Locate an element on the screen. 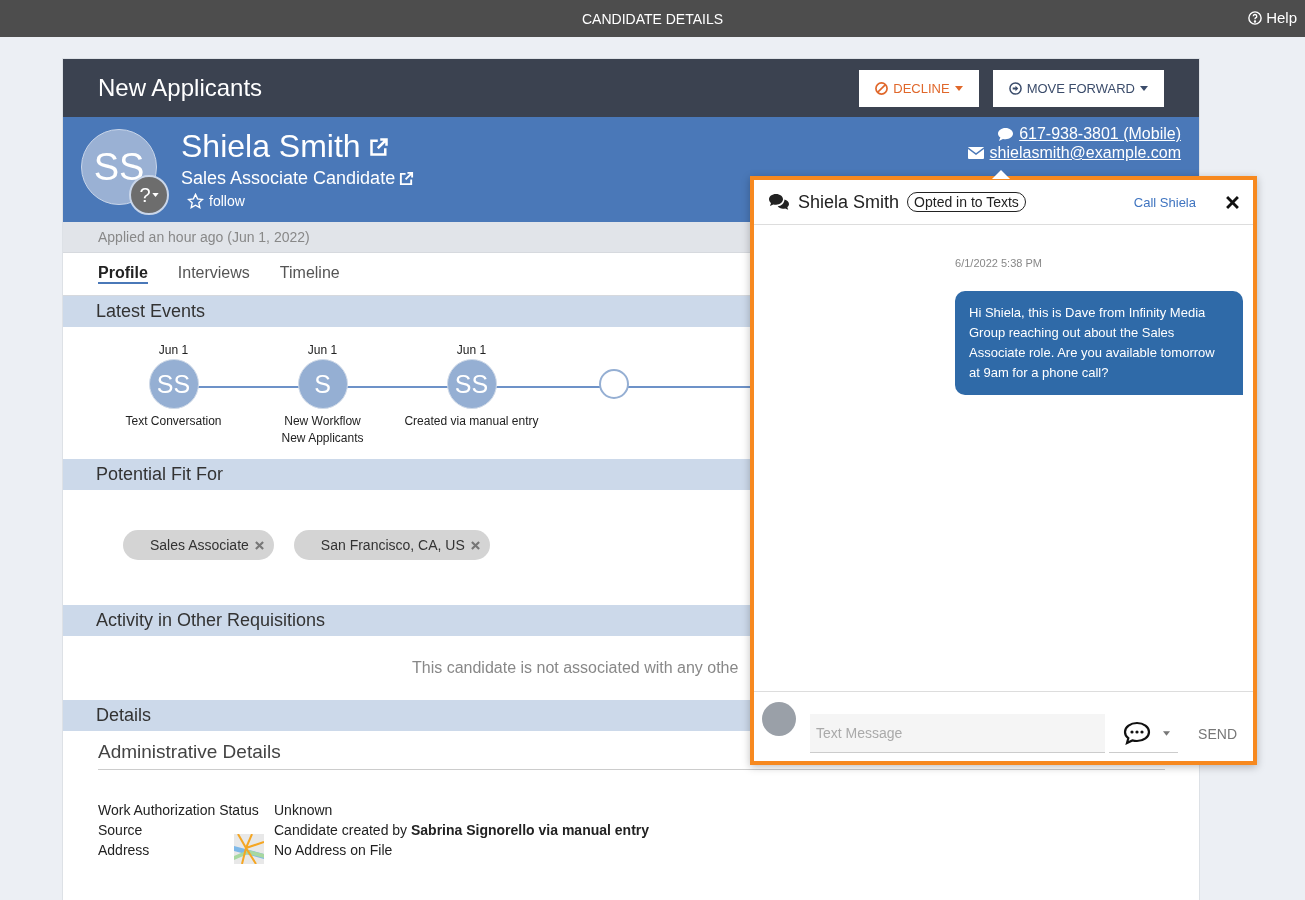 The image size is (1305, 900). tag: San Francisco, CA, US is located at coordinates (391, 545).